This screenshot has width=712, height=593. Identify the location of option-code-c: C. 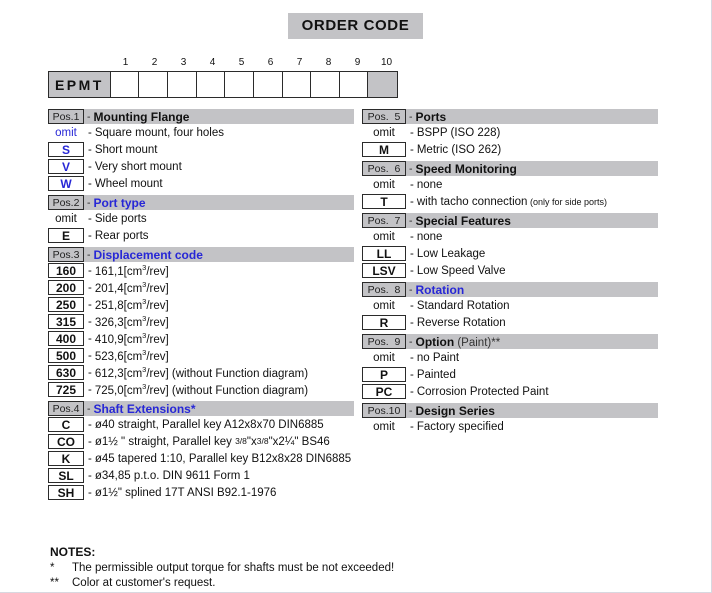
(66, 424).